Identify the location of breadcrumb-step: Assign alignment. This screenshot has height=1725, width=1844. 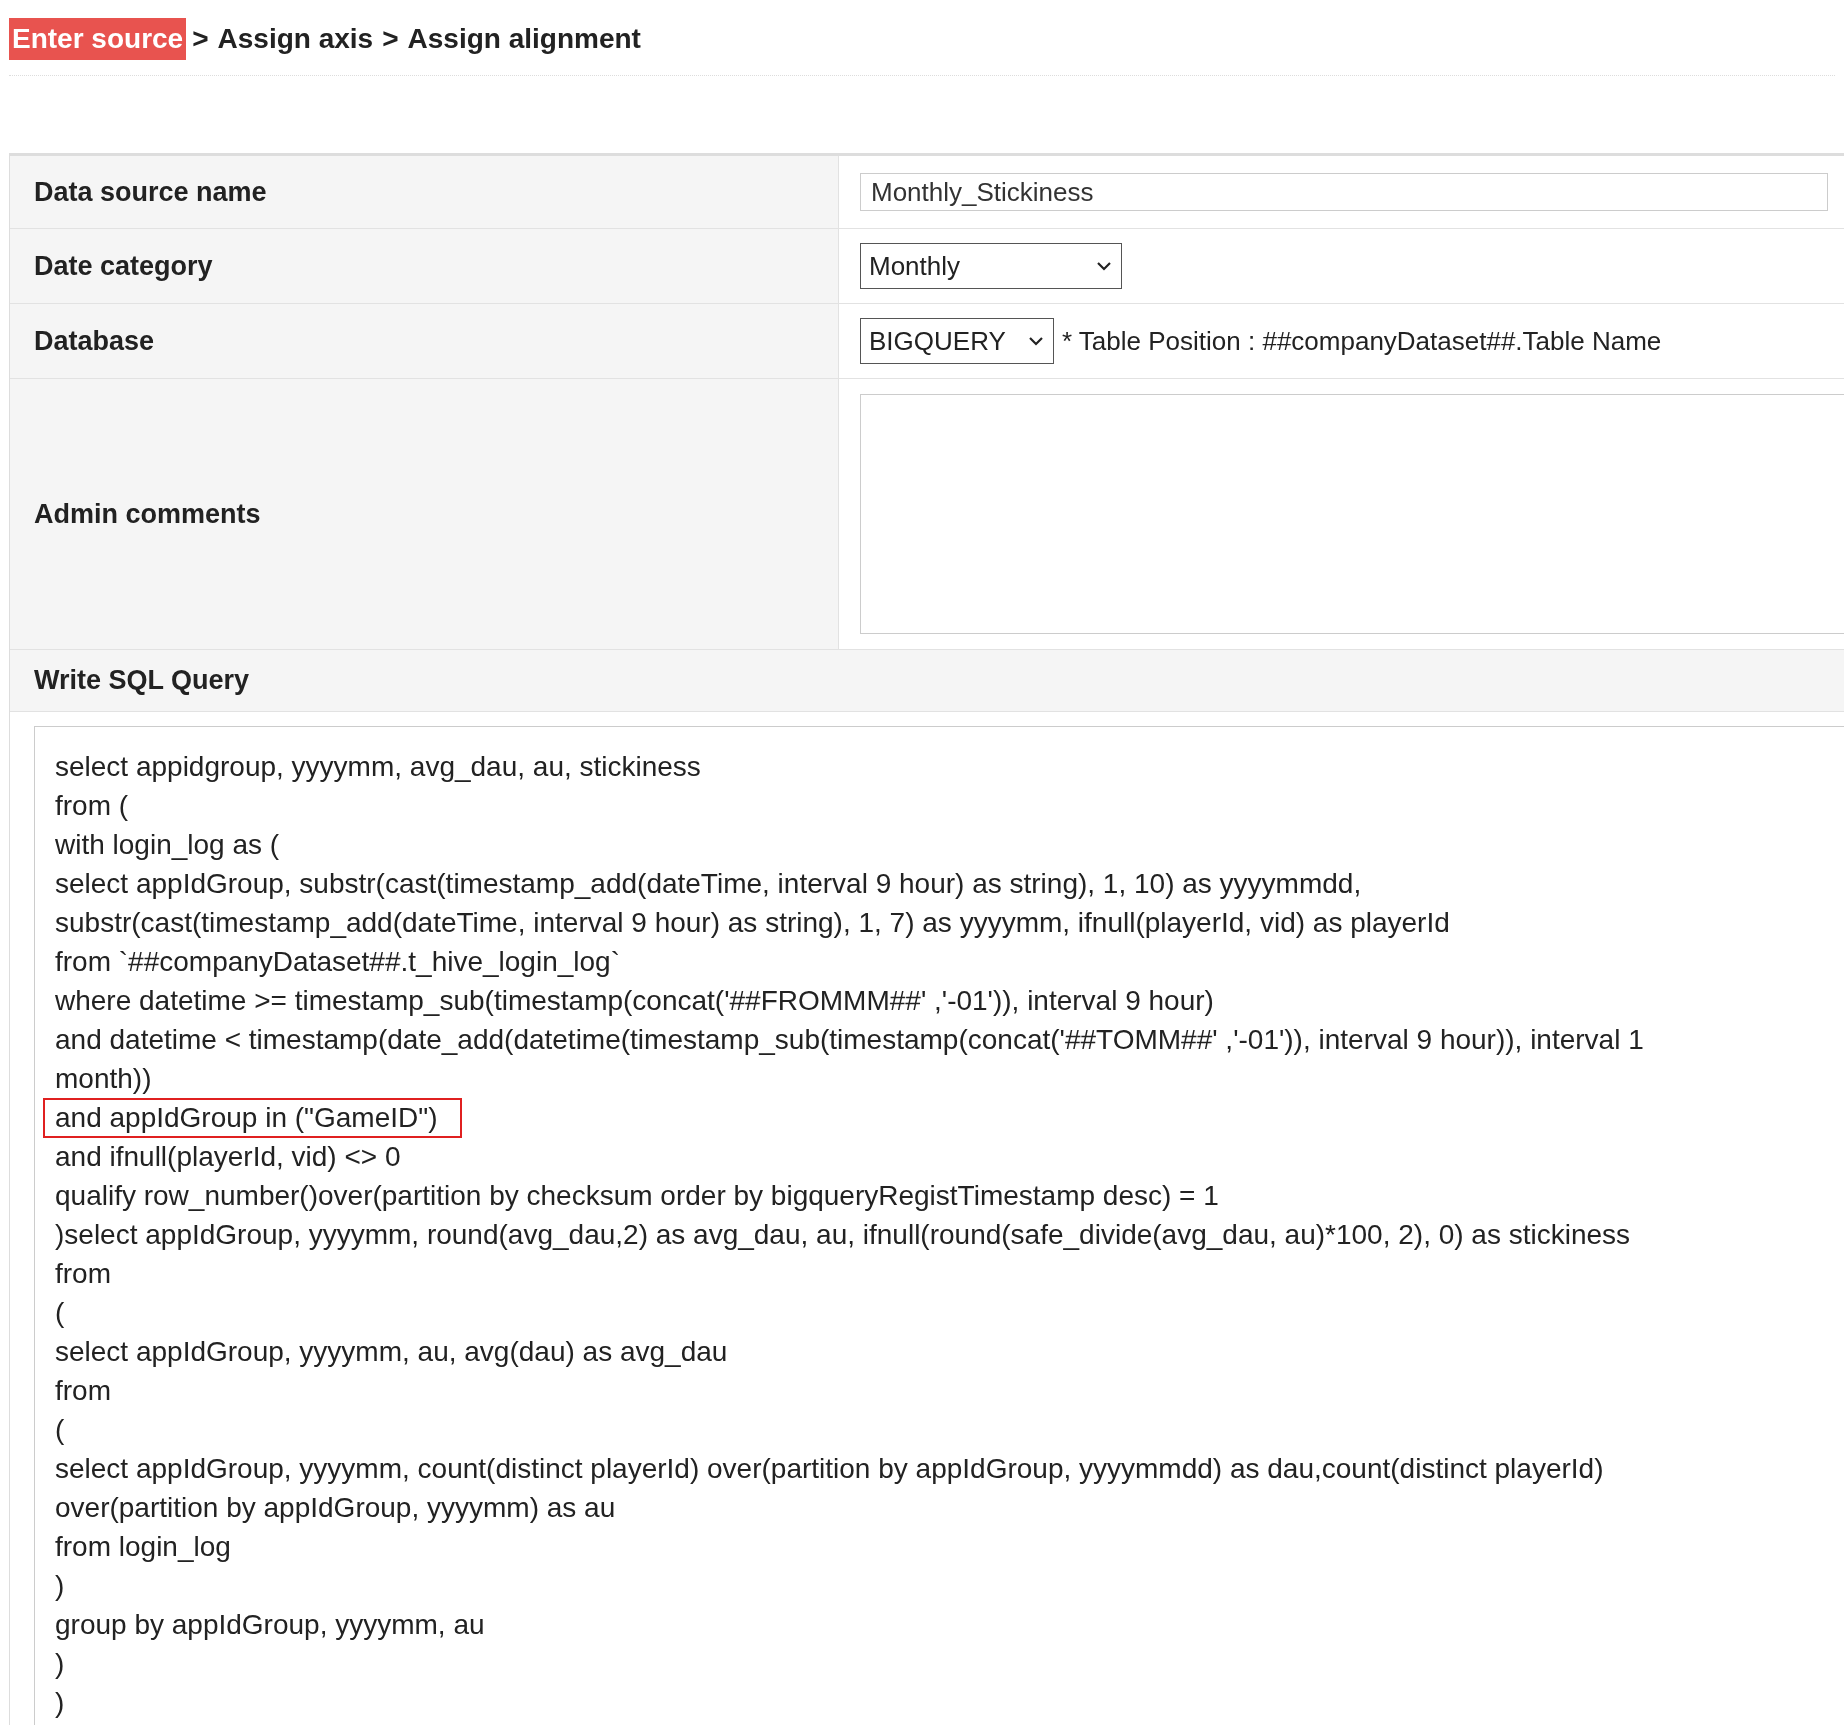
(524, 39).